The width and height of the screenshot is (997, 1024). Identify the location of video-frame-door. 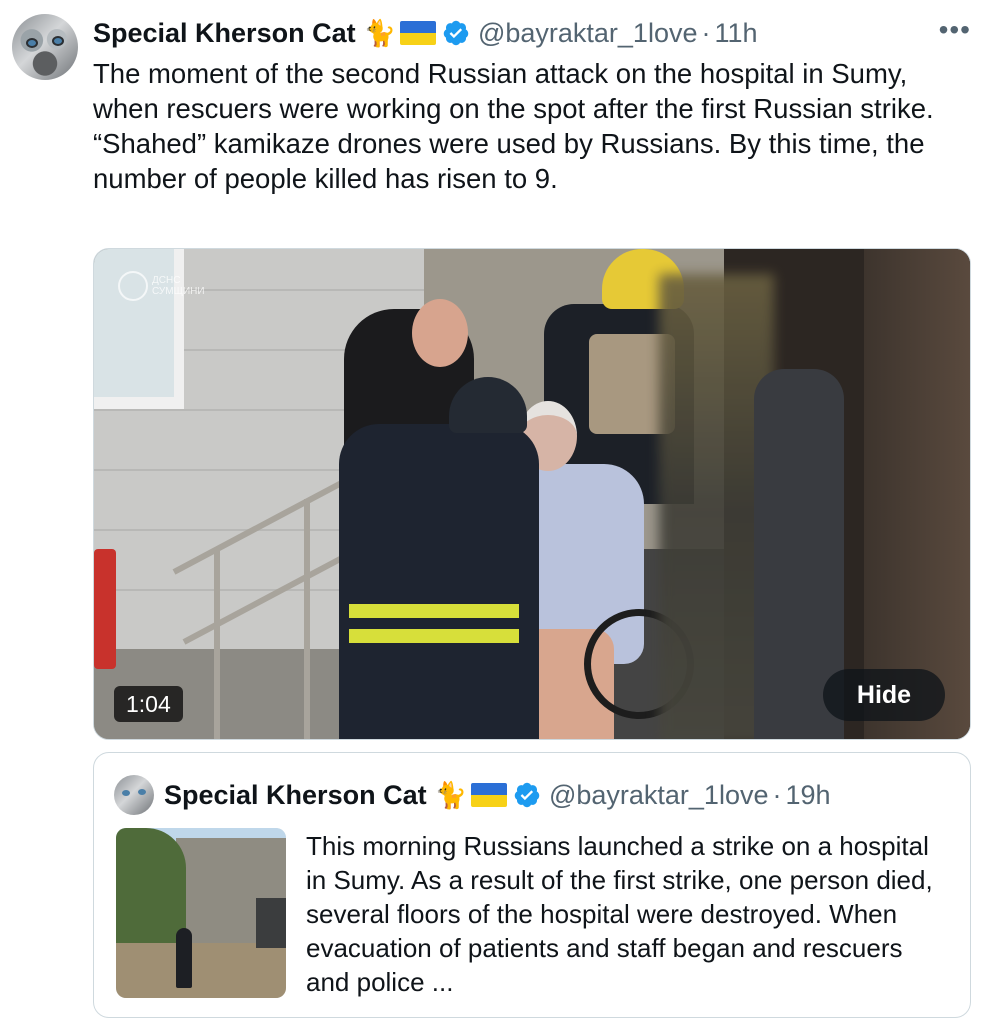
(917, 494).